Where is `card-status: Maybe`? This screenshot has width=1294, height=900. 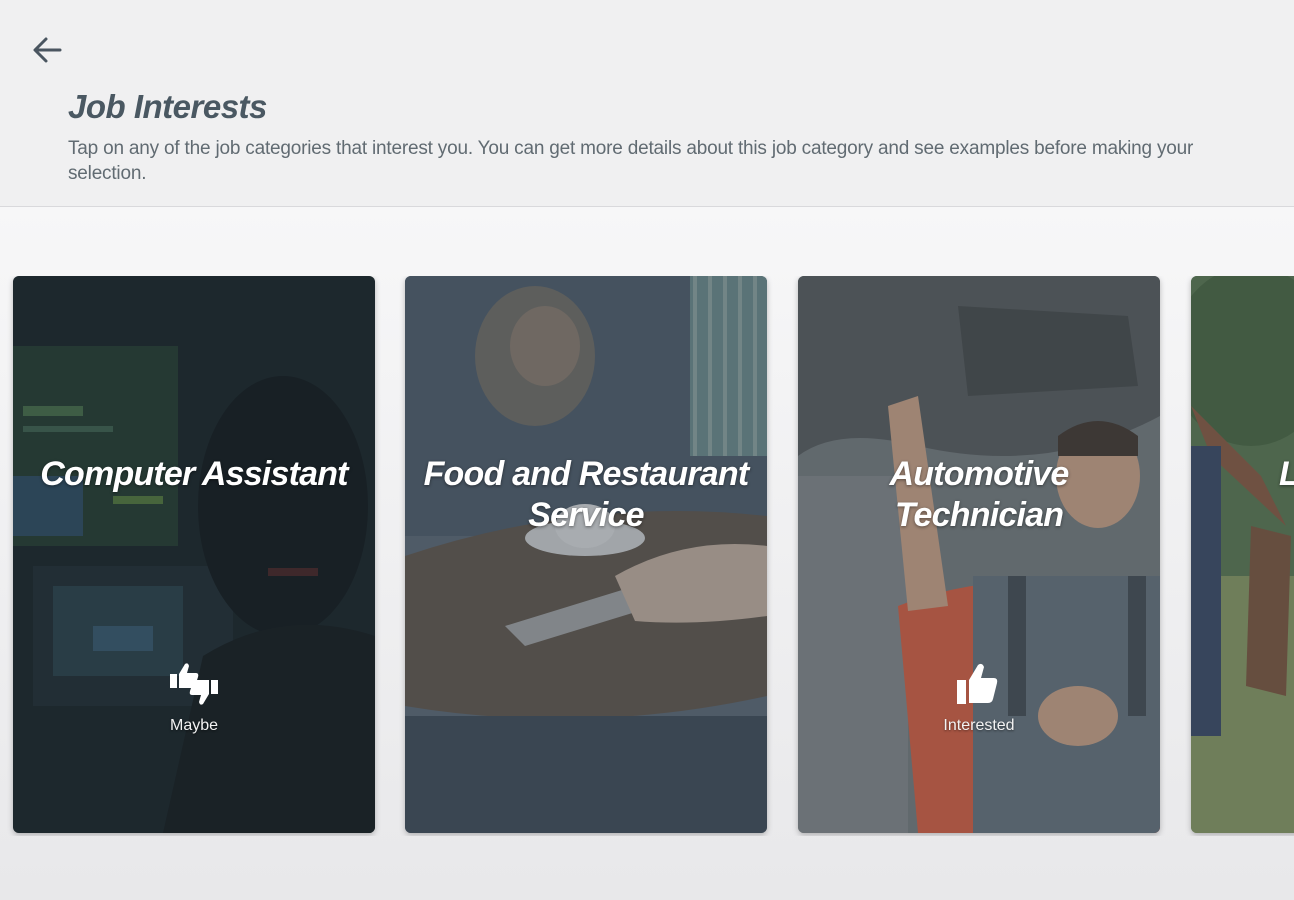 card-status: Maybe is located at coordinates (194, 697).